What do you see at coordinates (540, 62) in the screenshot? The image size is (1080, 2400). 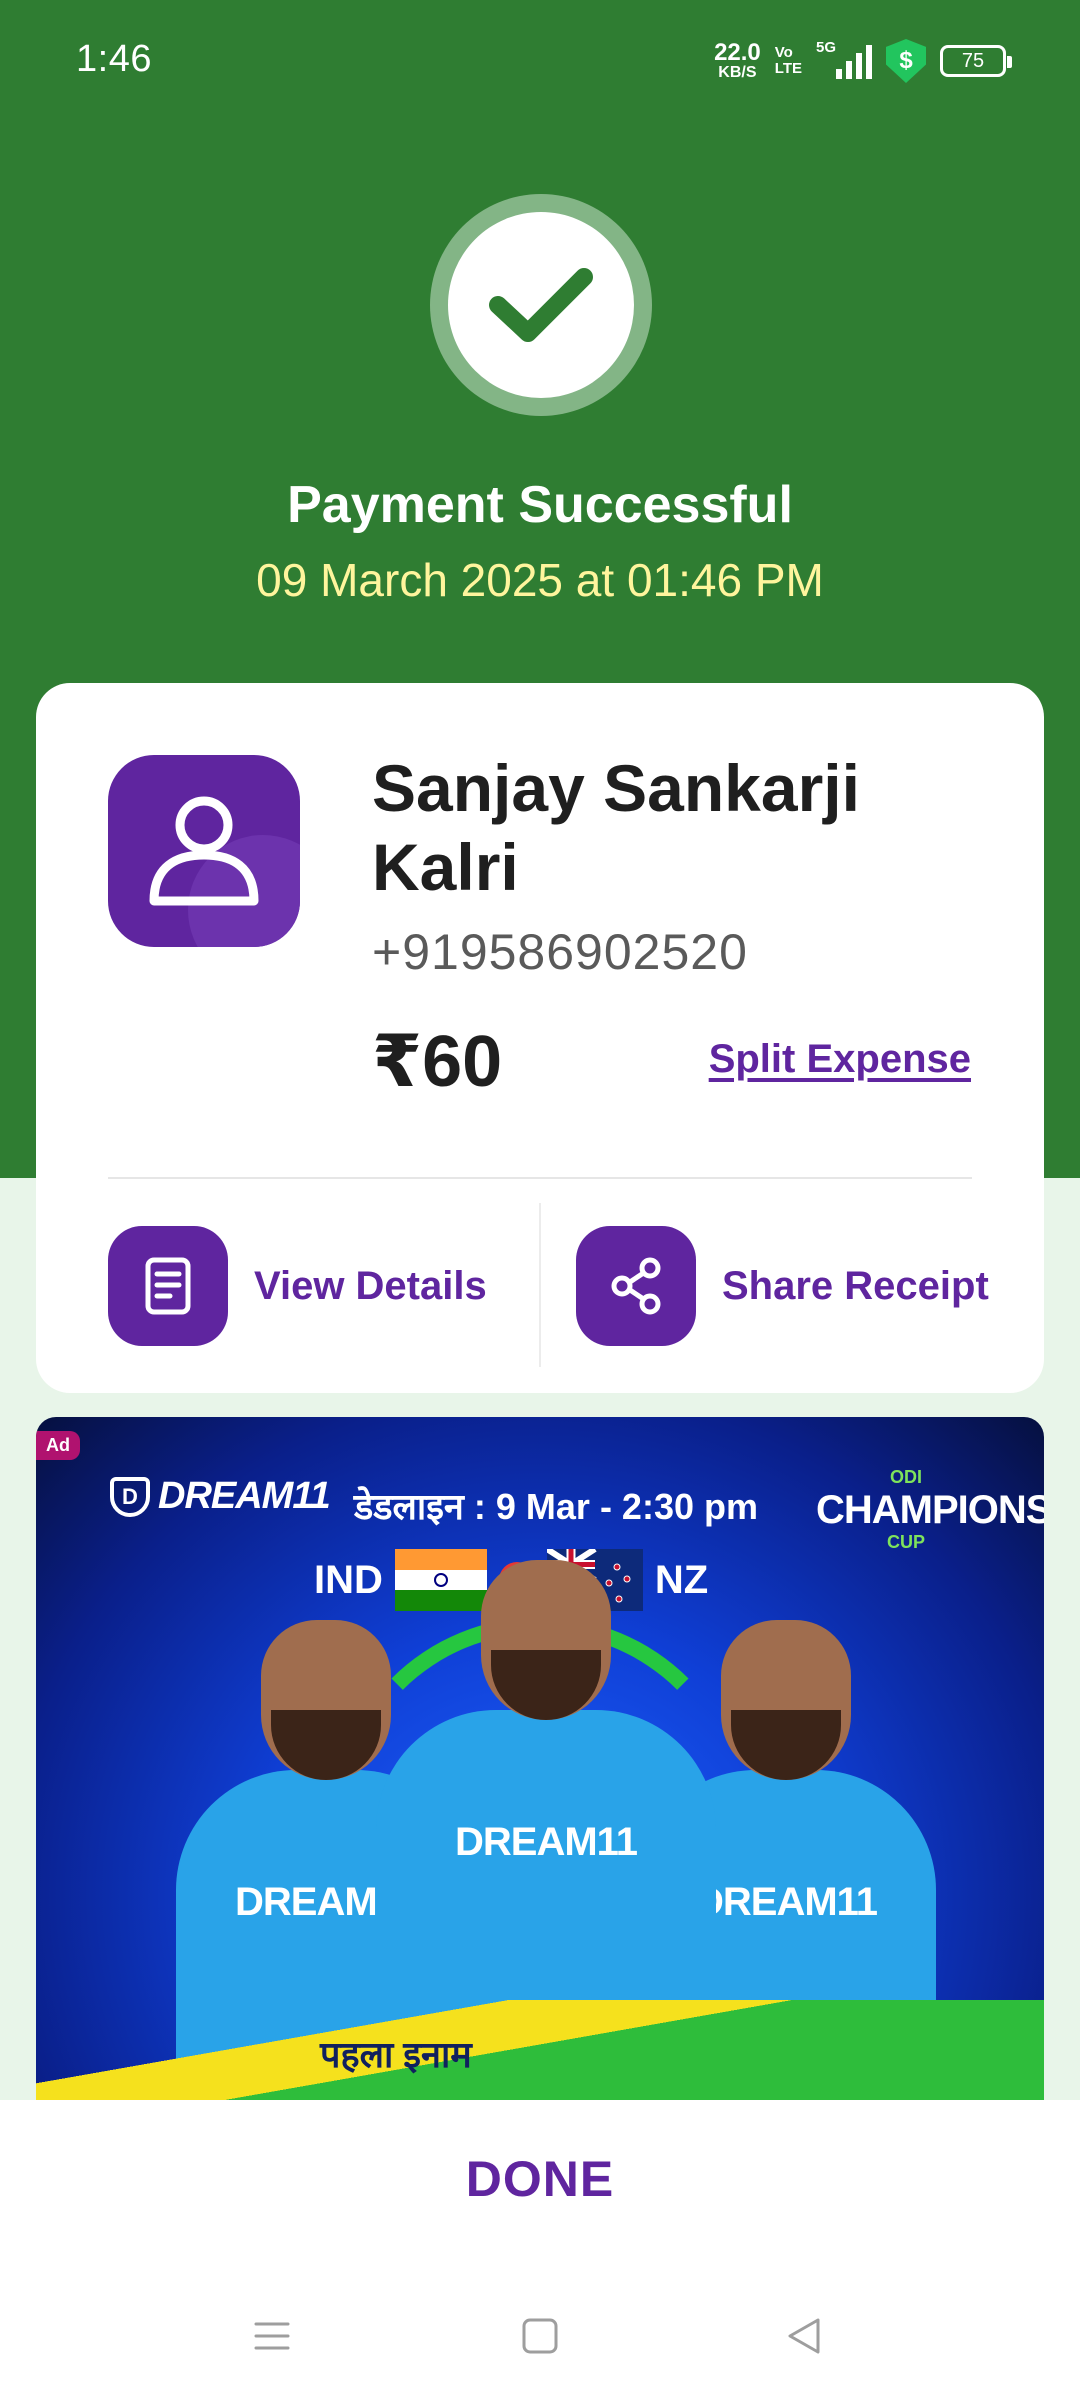 I see `status-bar: 1:46 22.0 KB/S Vo LTE 5G $ 75` at bounding box center [540, 62].